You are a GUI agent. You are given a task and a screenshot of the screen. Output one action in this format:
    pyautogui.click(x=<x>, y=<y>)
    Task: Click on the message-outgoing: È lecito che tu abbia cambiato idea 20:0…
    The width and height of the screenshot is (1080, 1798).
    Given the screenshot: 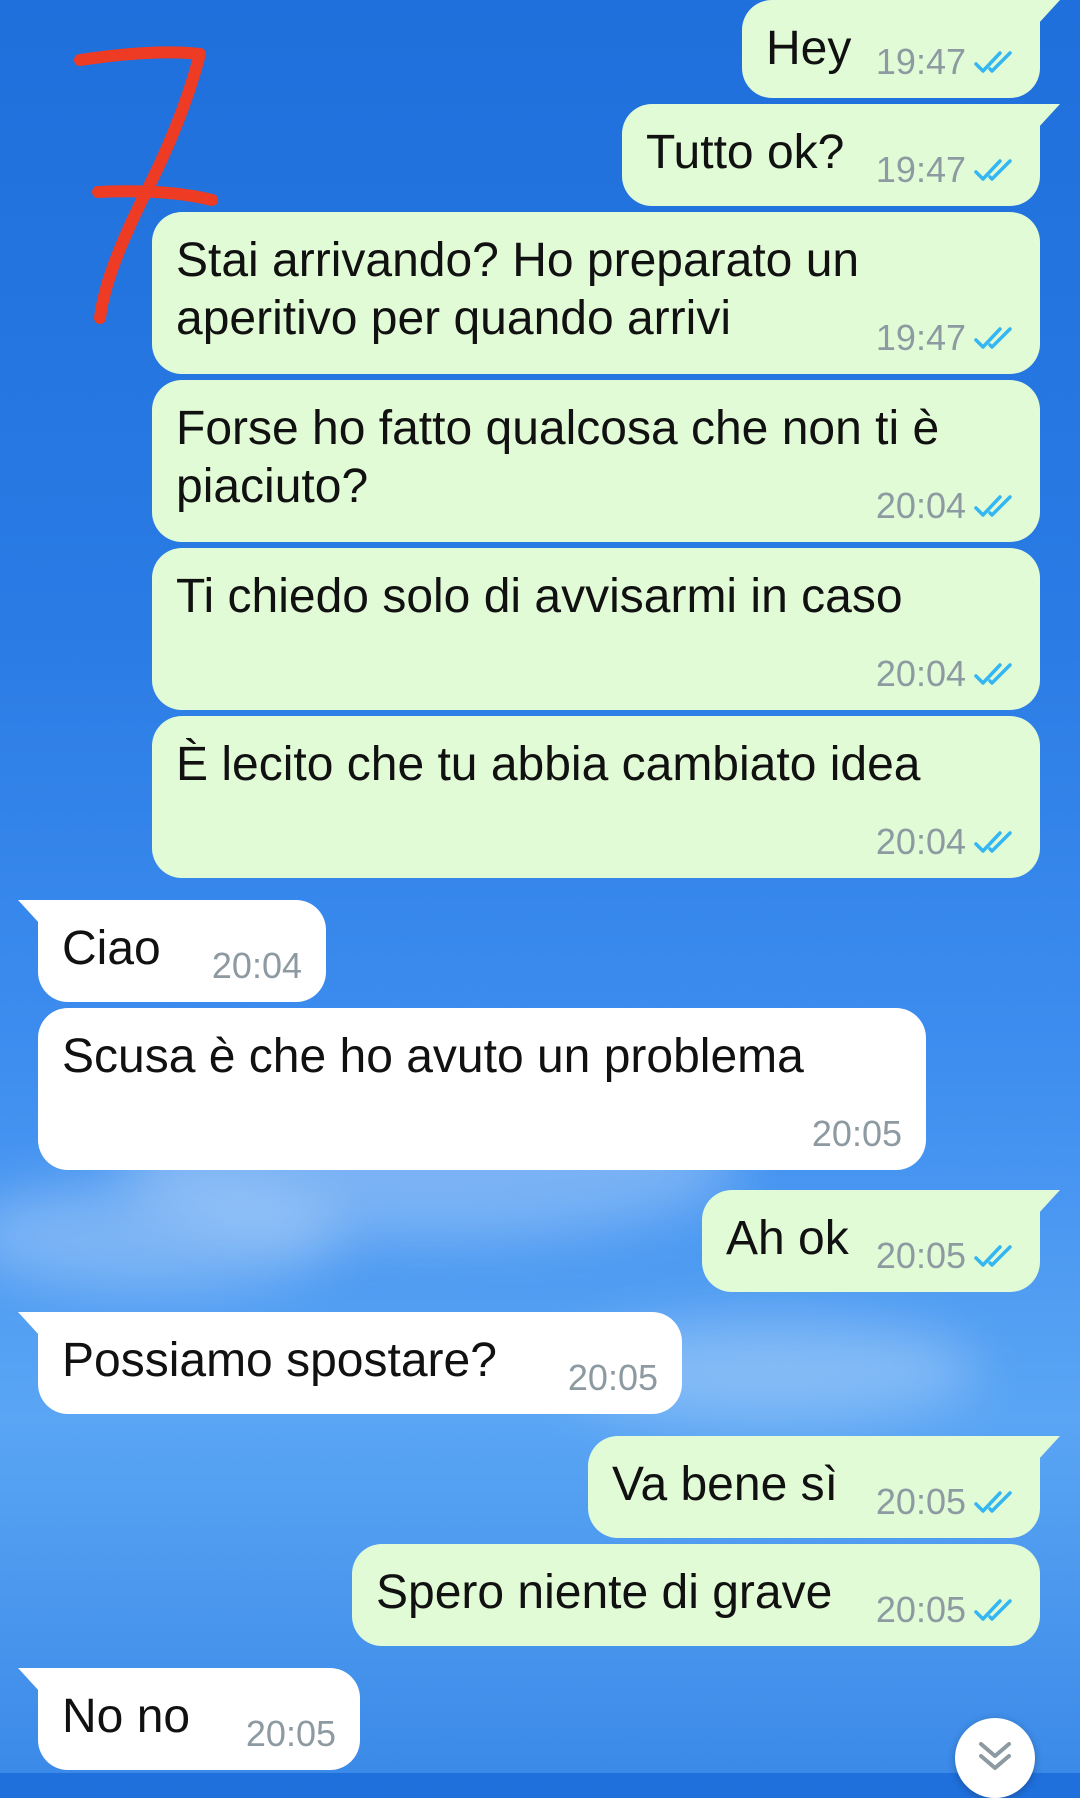 What is the action you would take?
    pyautogui.click(x=596, y=797)
    